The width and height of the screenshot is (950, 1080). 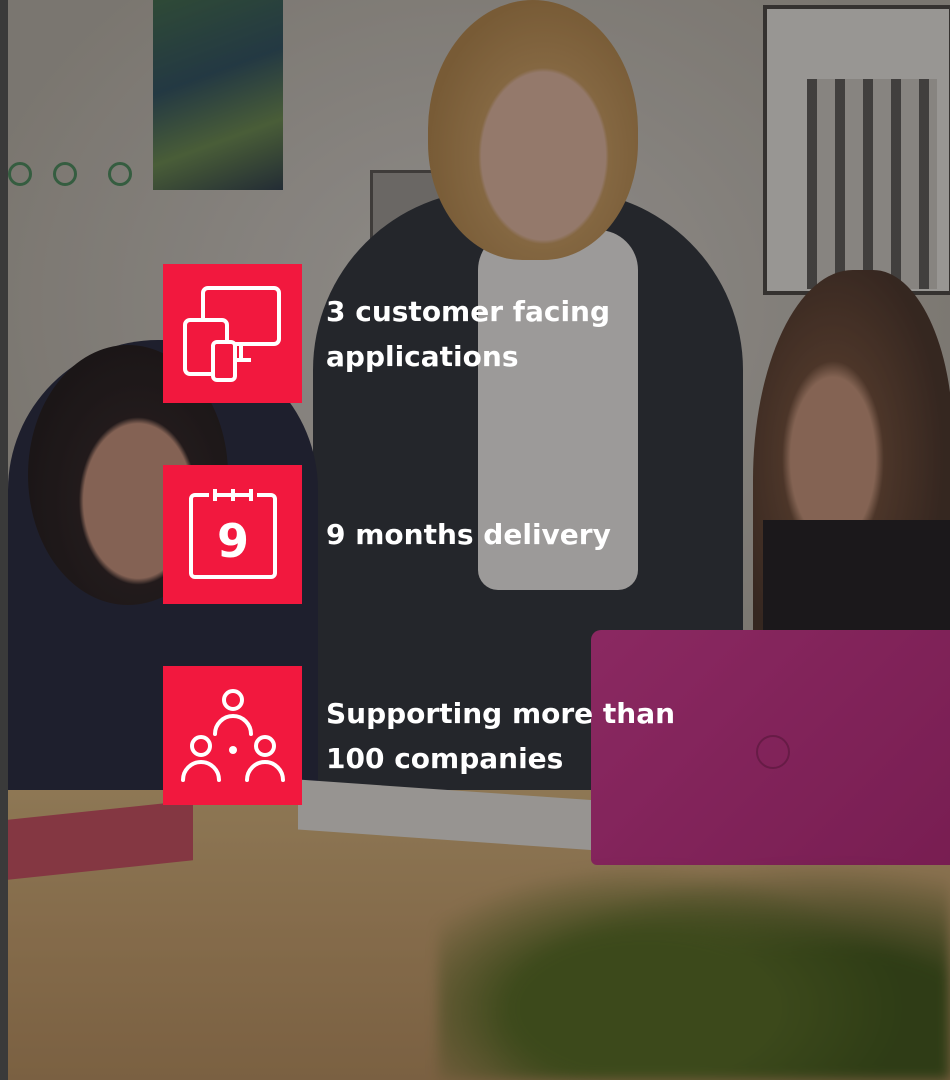 I want to click on devices-icon, so click(x=231, y=333).